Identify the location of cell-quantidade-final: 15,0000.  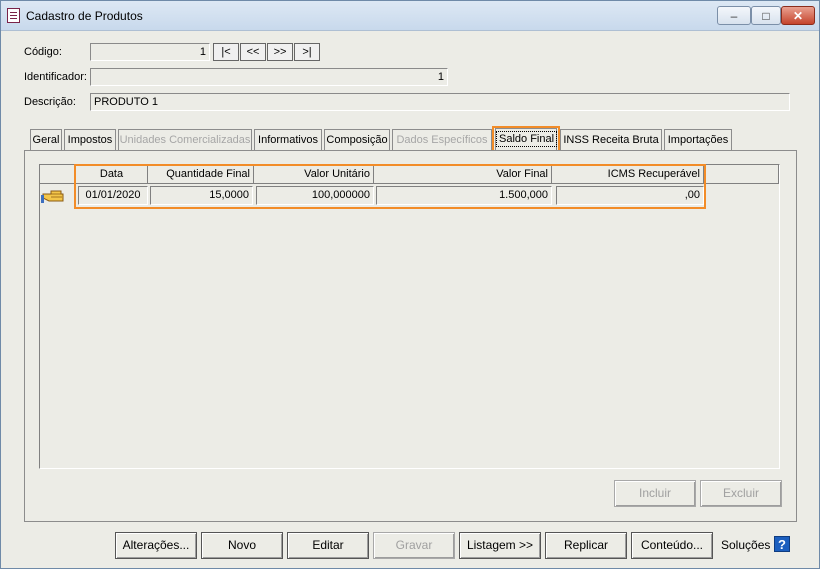
(201, 195).